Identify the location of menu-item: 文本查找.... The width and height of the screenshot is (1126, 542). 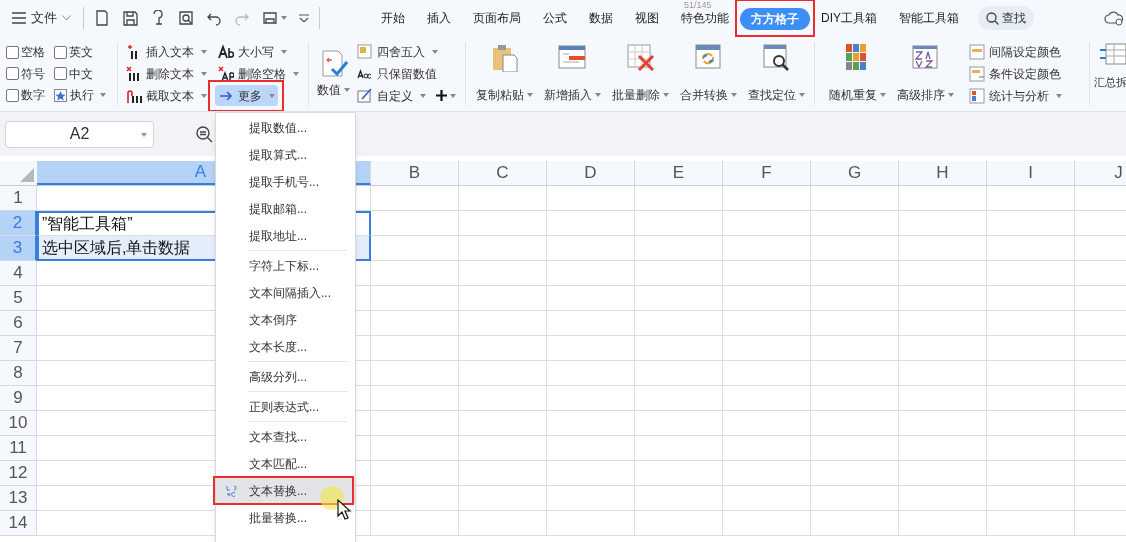
(285, 436).